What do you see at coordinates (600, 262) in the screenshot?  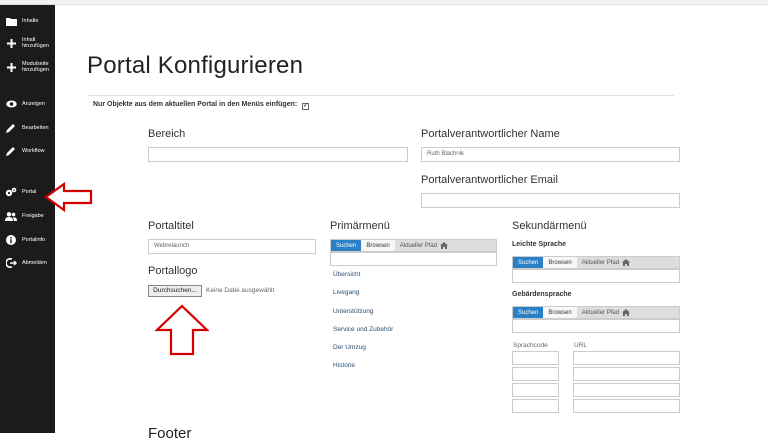 I see `easy-current-path-label: Aktueller Pfad` at bounding box center [600, 262].